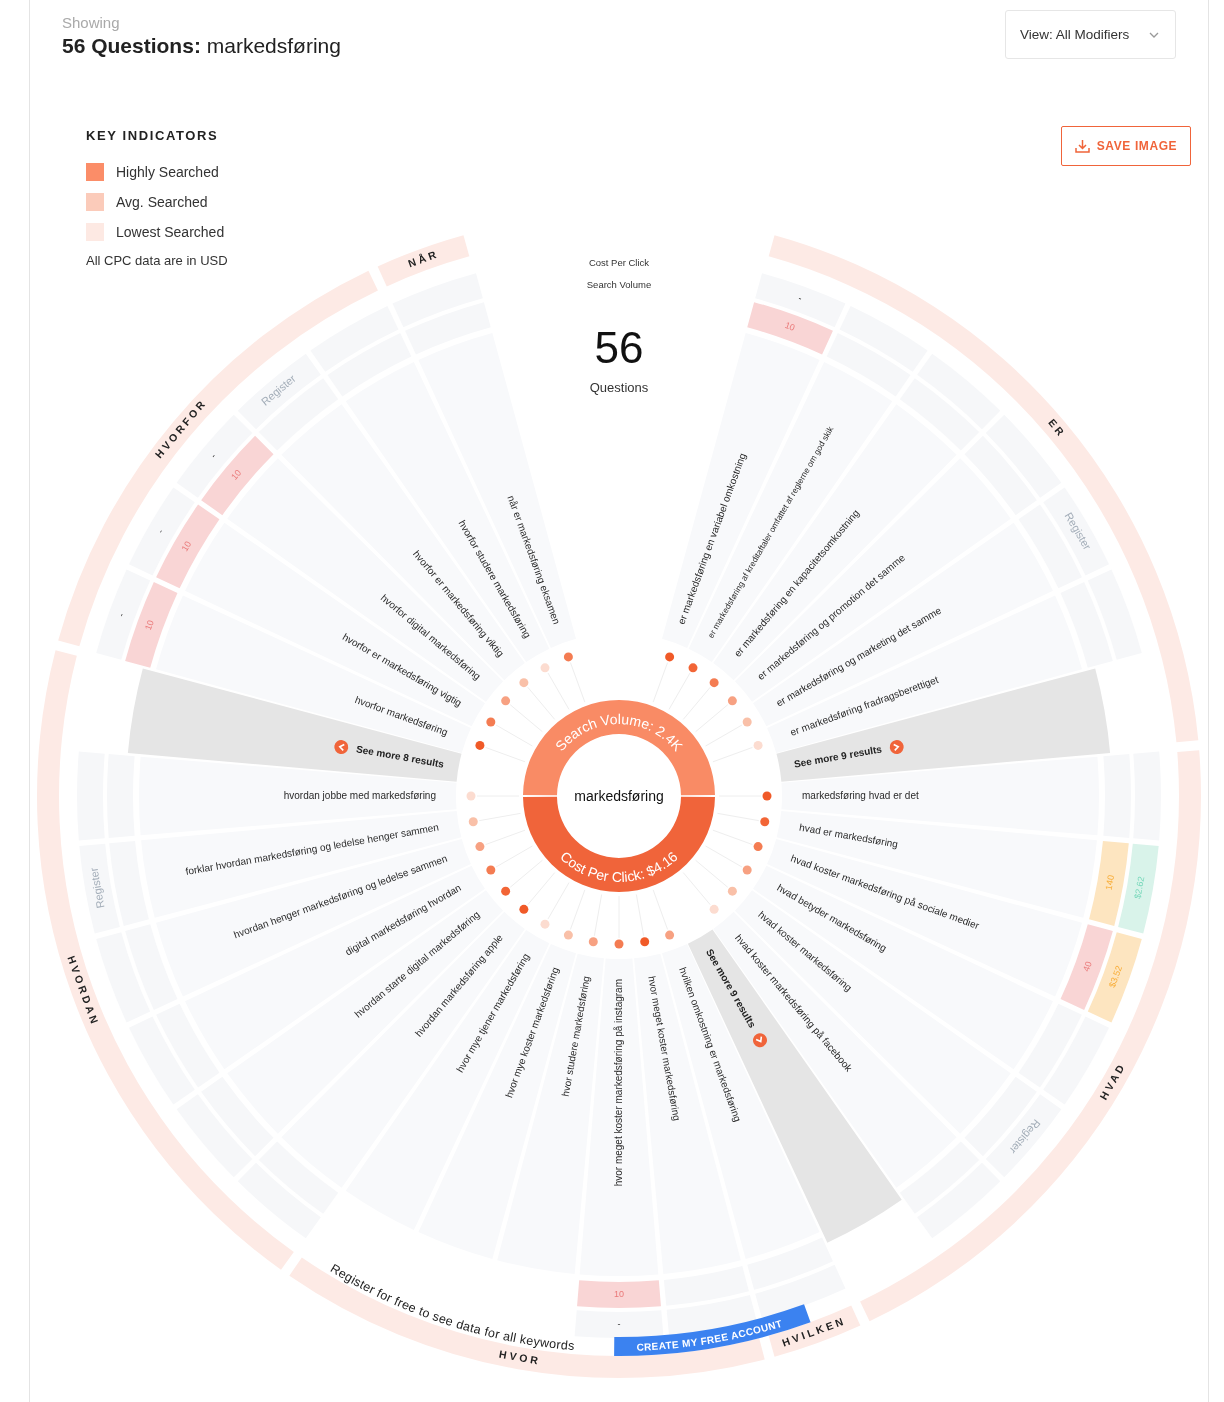 The image size is (1224, 1402). What do you see at coordinates (423, 258) in the screenshot?
I see `category-label: NÅR` at bounding box center [423, 258].